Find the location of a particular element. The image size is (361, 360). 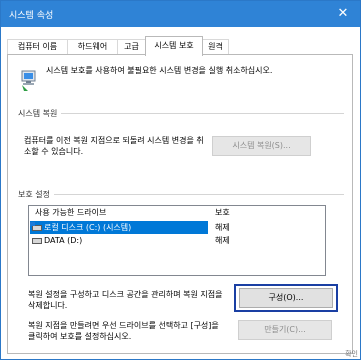

column-header-protection: 보호 is located at coordinates (222, 213).